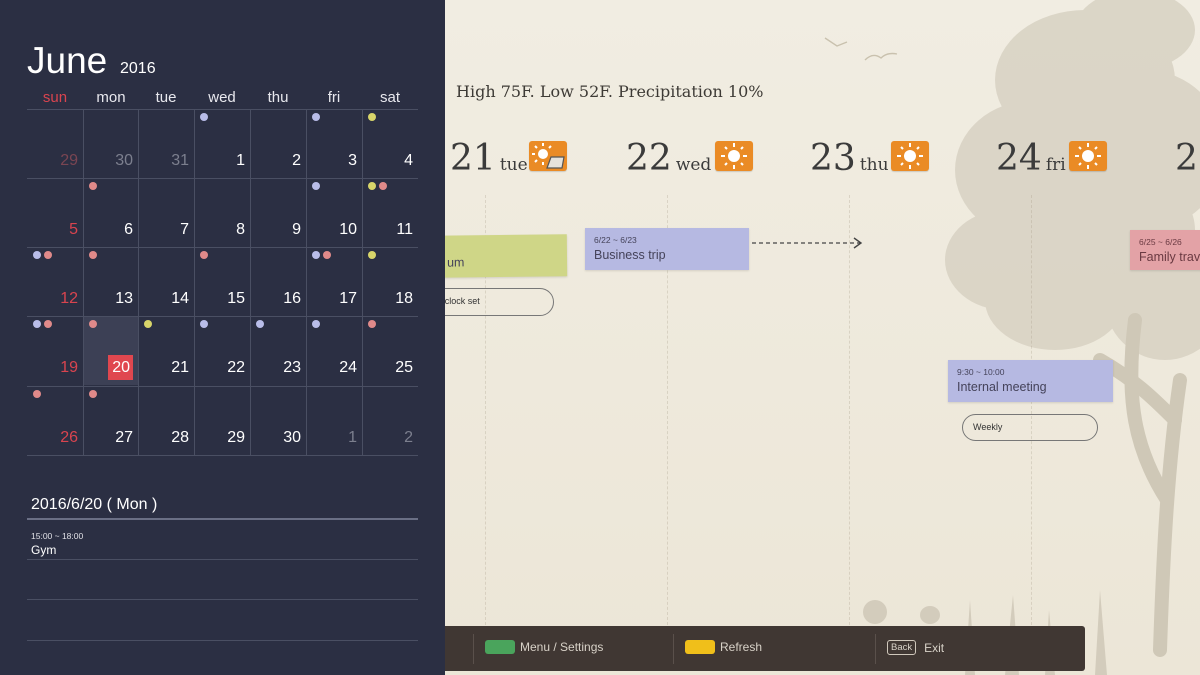 This screenshot has width=1200, height=675. Describe the element at coordinates (278, 281) in the screenshot. I see `day-cell: 16` at that location.